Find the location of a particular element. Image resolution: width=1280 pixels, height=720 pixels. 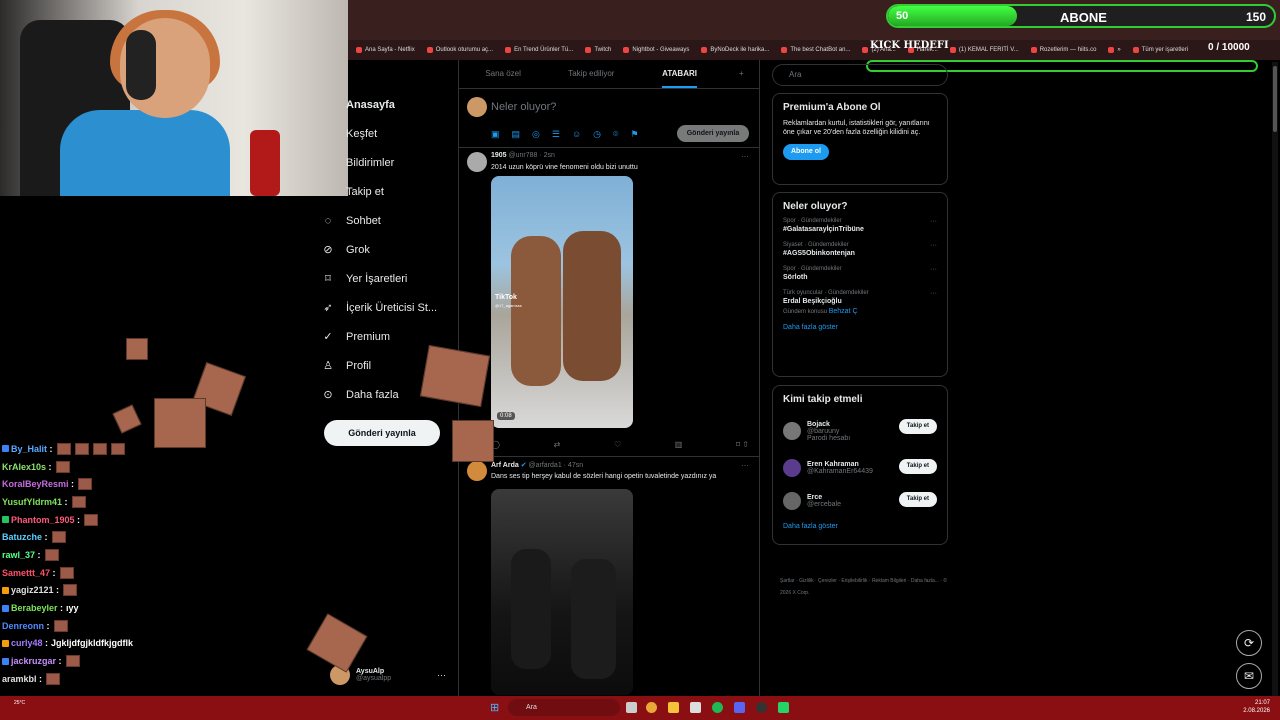

search-input: Ara is located at coordinates (860, 75).